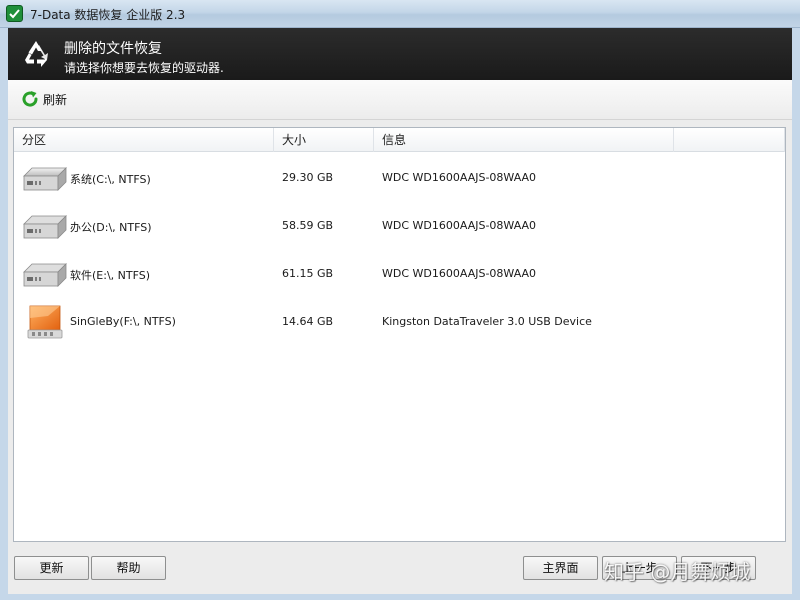  Describe the element at coordinates (55, 99) in the screenshot. I see `refresh-label: 刷新` at that location.